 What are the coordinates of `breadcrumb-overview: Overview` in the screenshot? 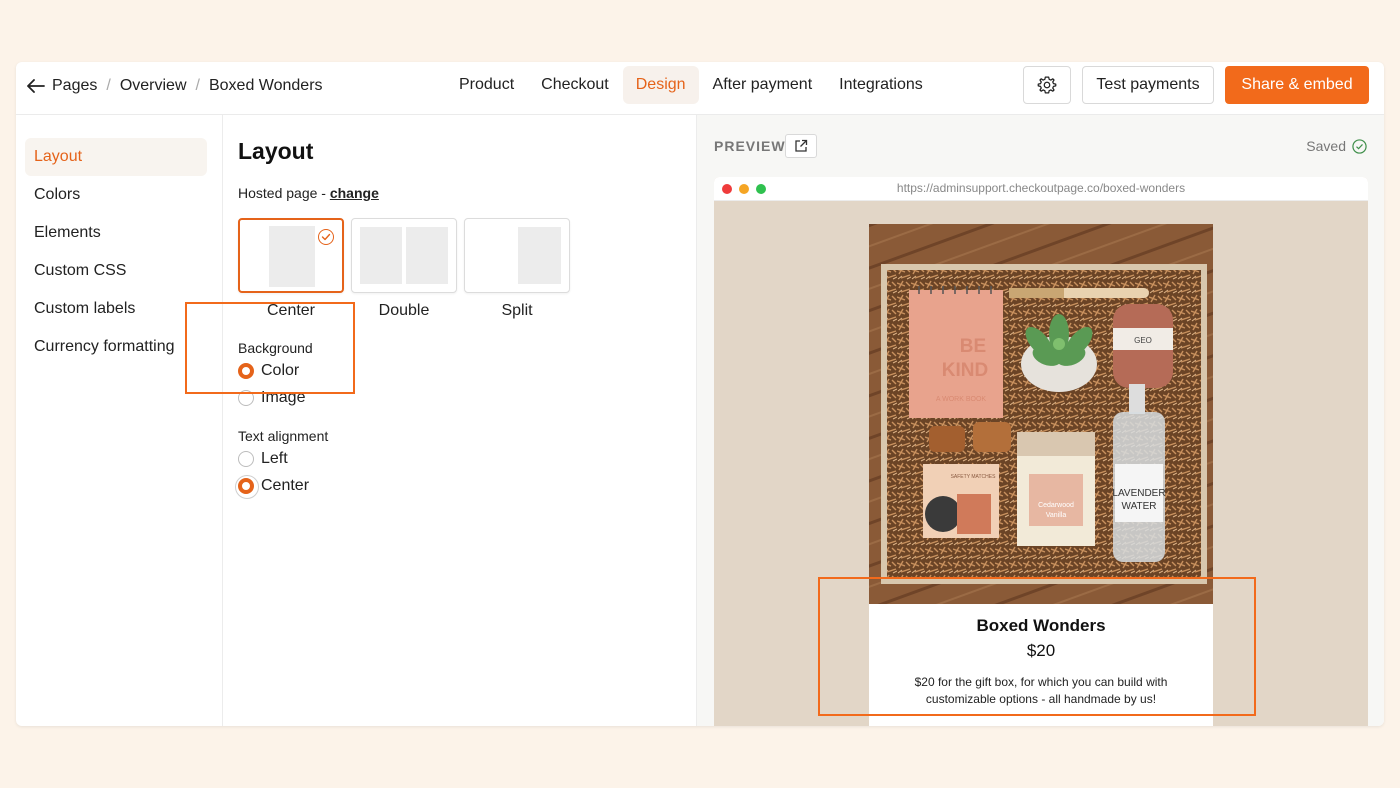 It's located at (153, 86).